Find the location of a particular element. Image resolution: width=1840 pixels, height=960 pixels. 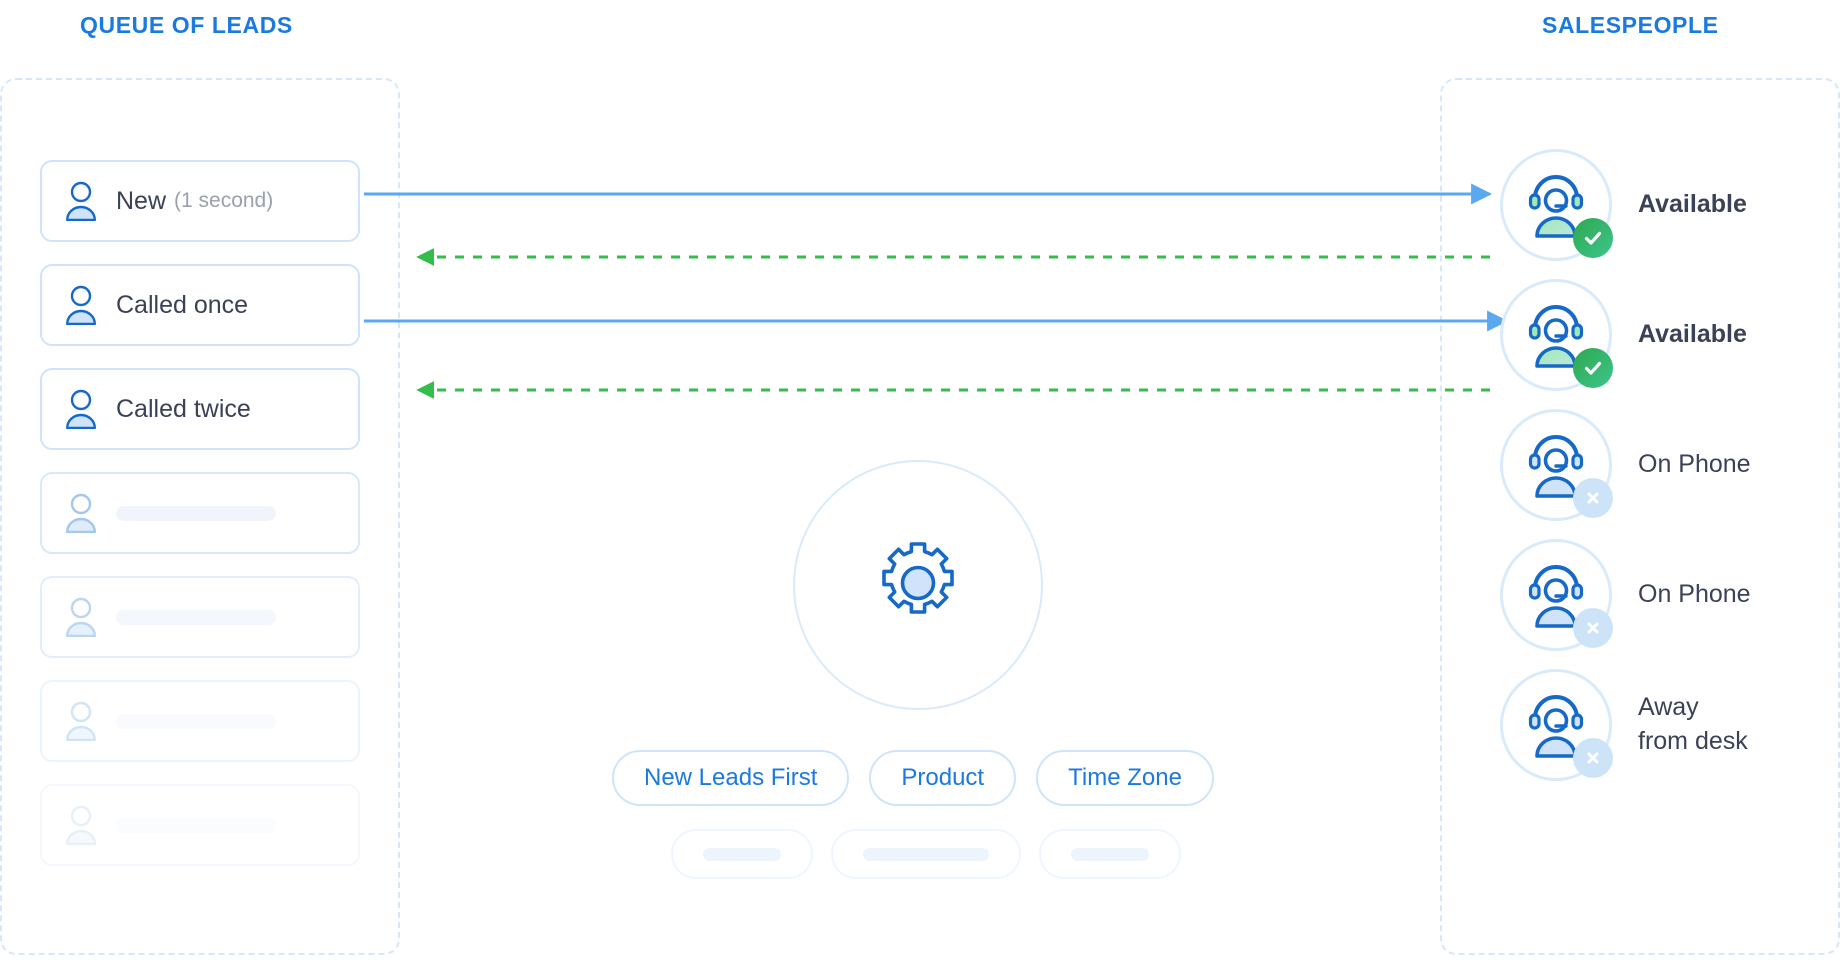

queue-of-leads-list: New (1 second) Called once Called twice is located at coordinates (200, 524).